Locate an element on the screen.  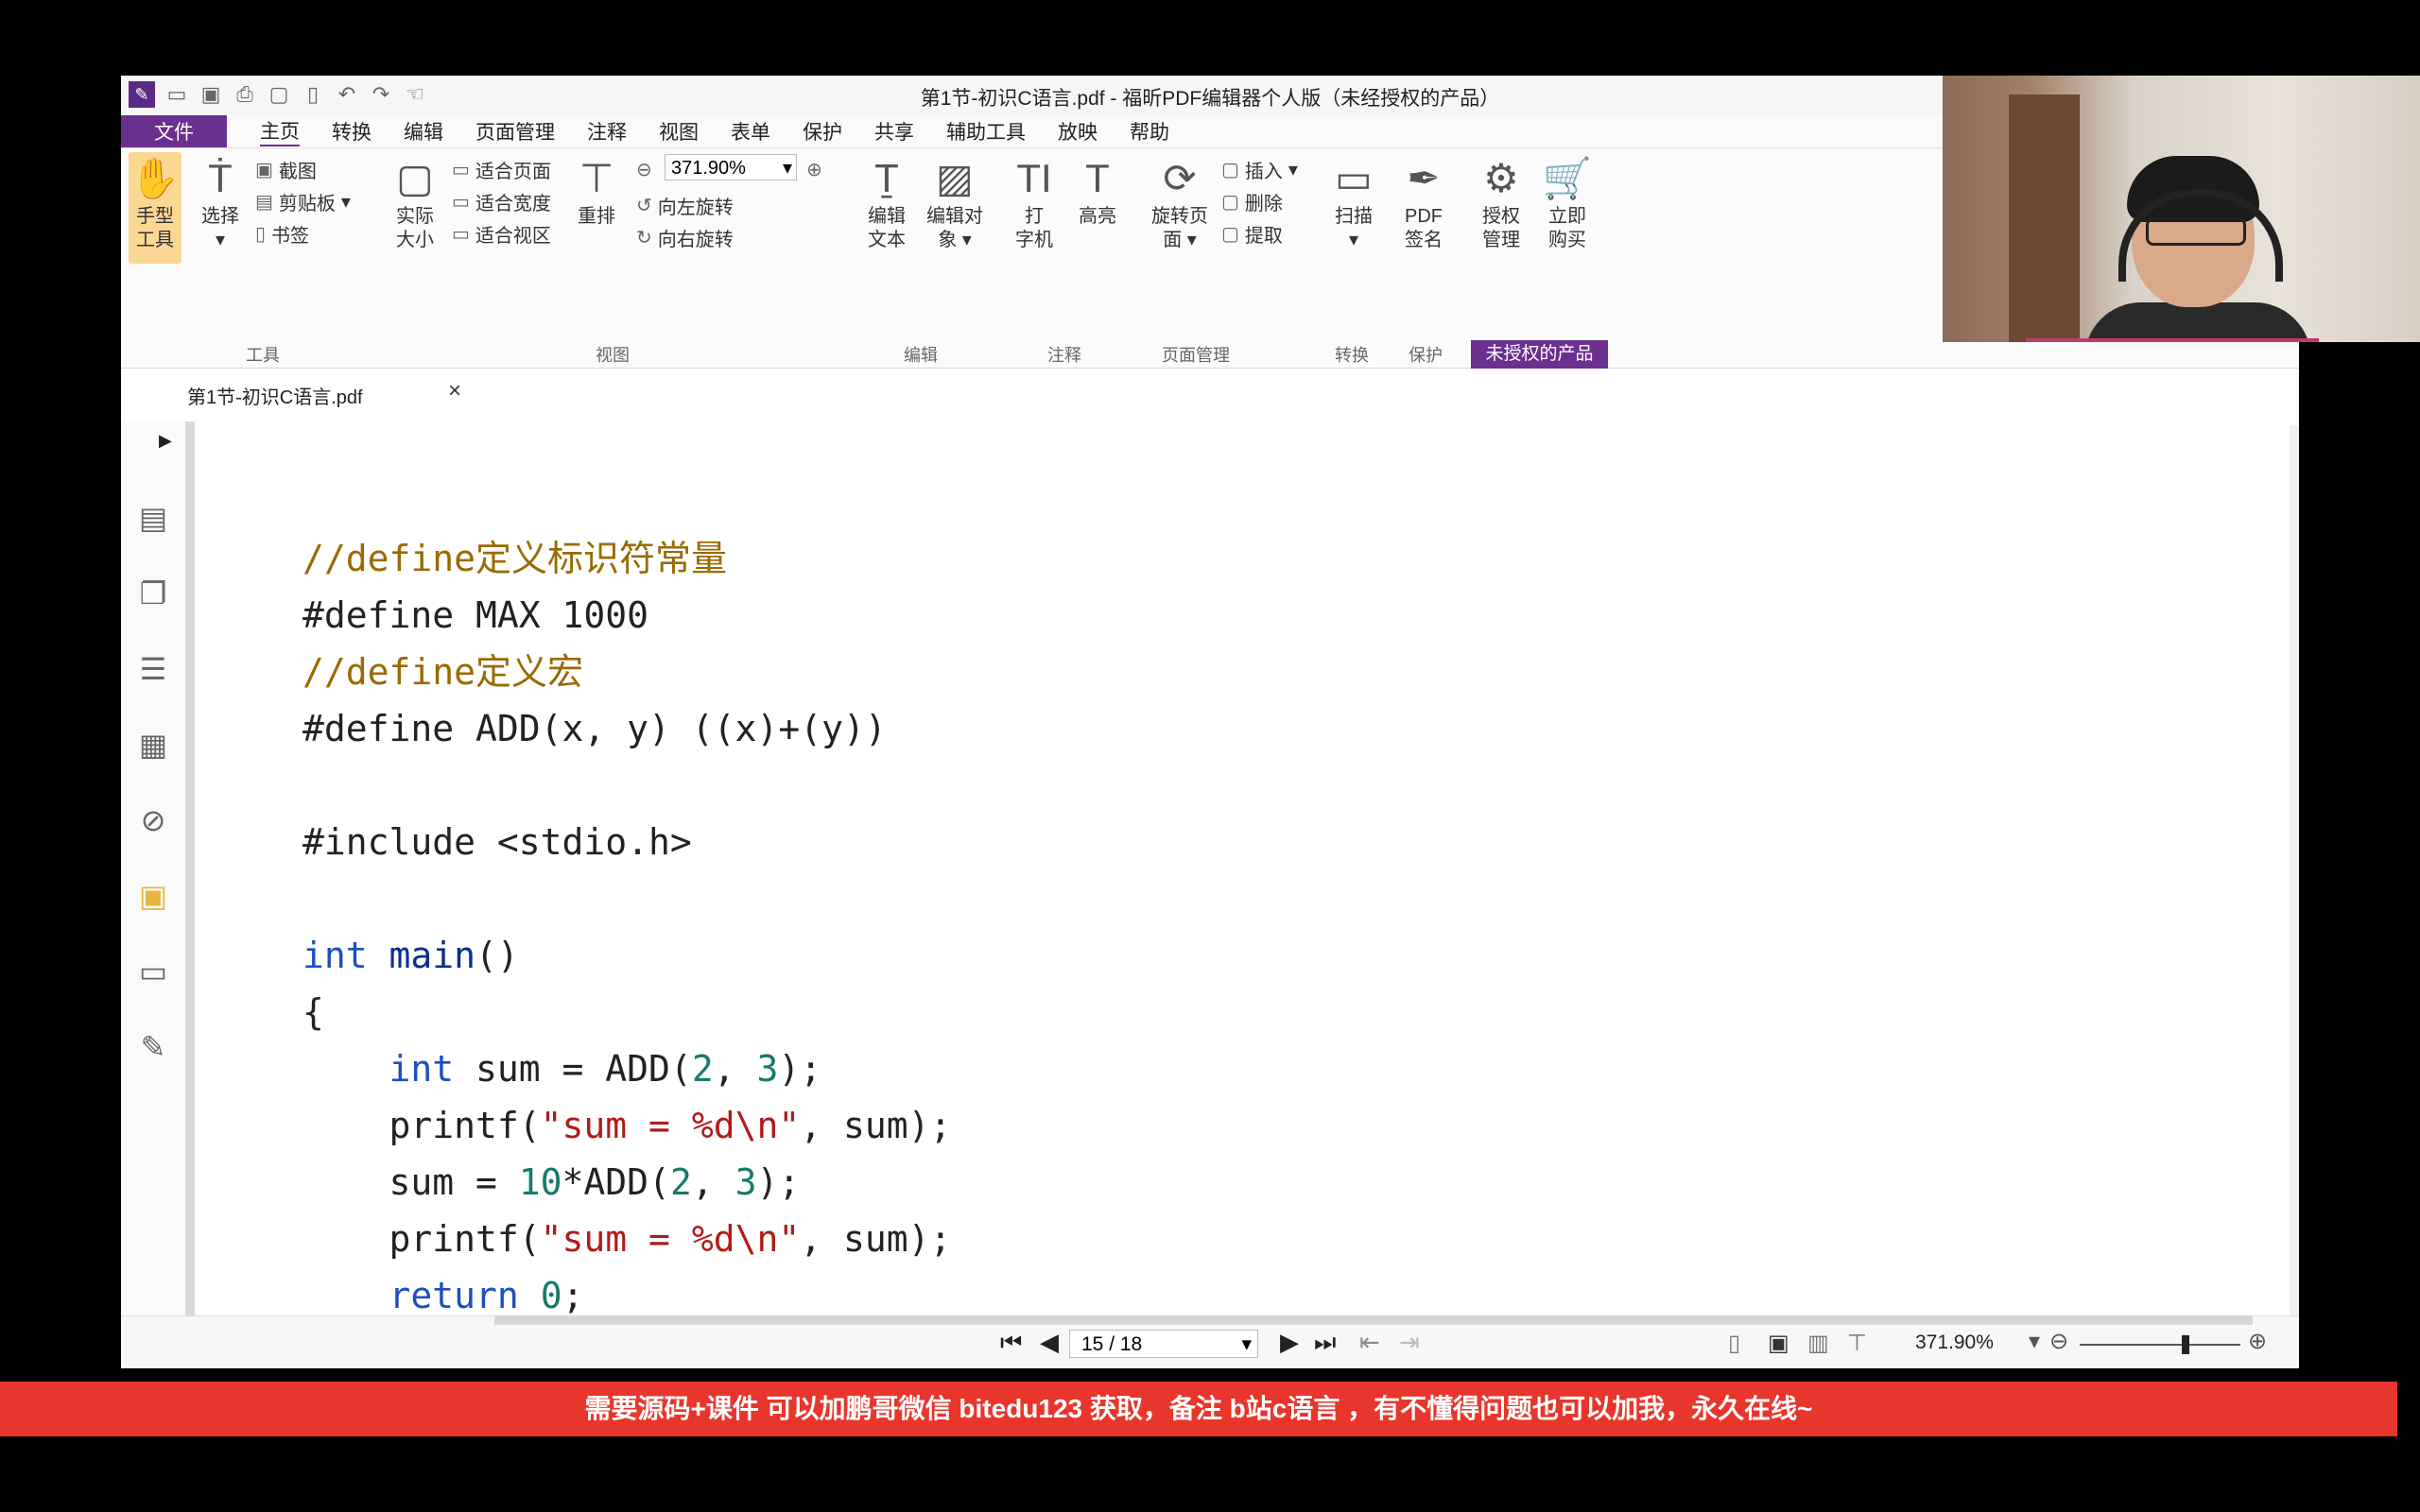
menu-view: 视图 is located at coordinates (679, 131).